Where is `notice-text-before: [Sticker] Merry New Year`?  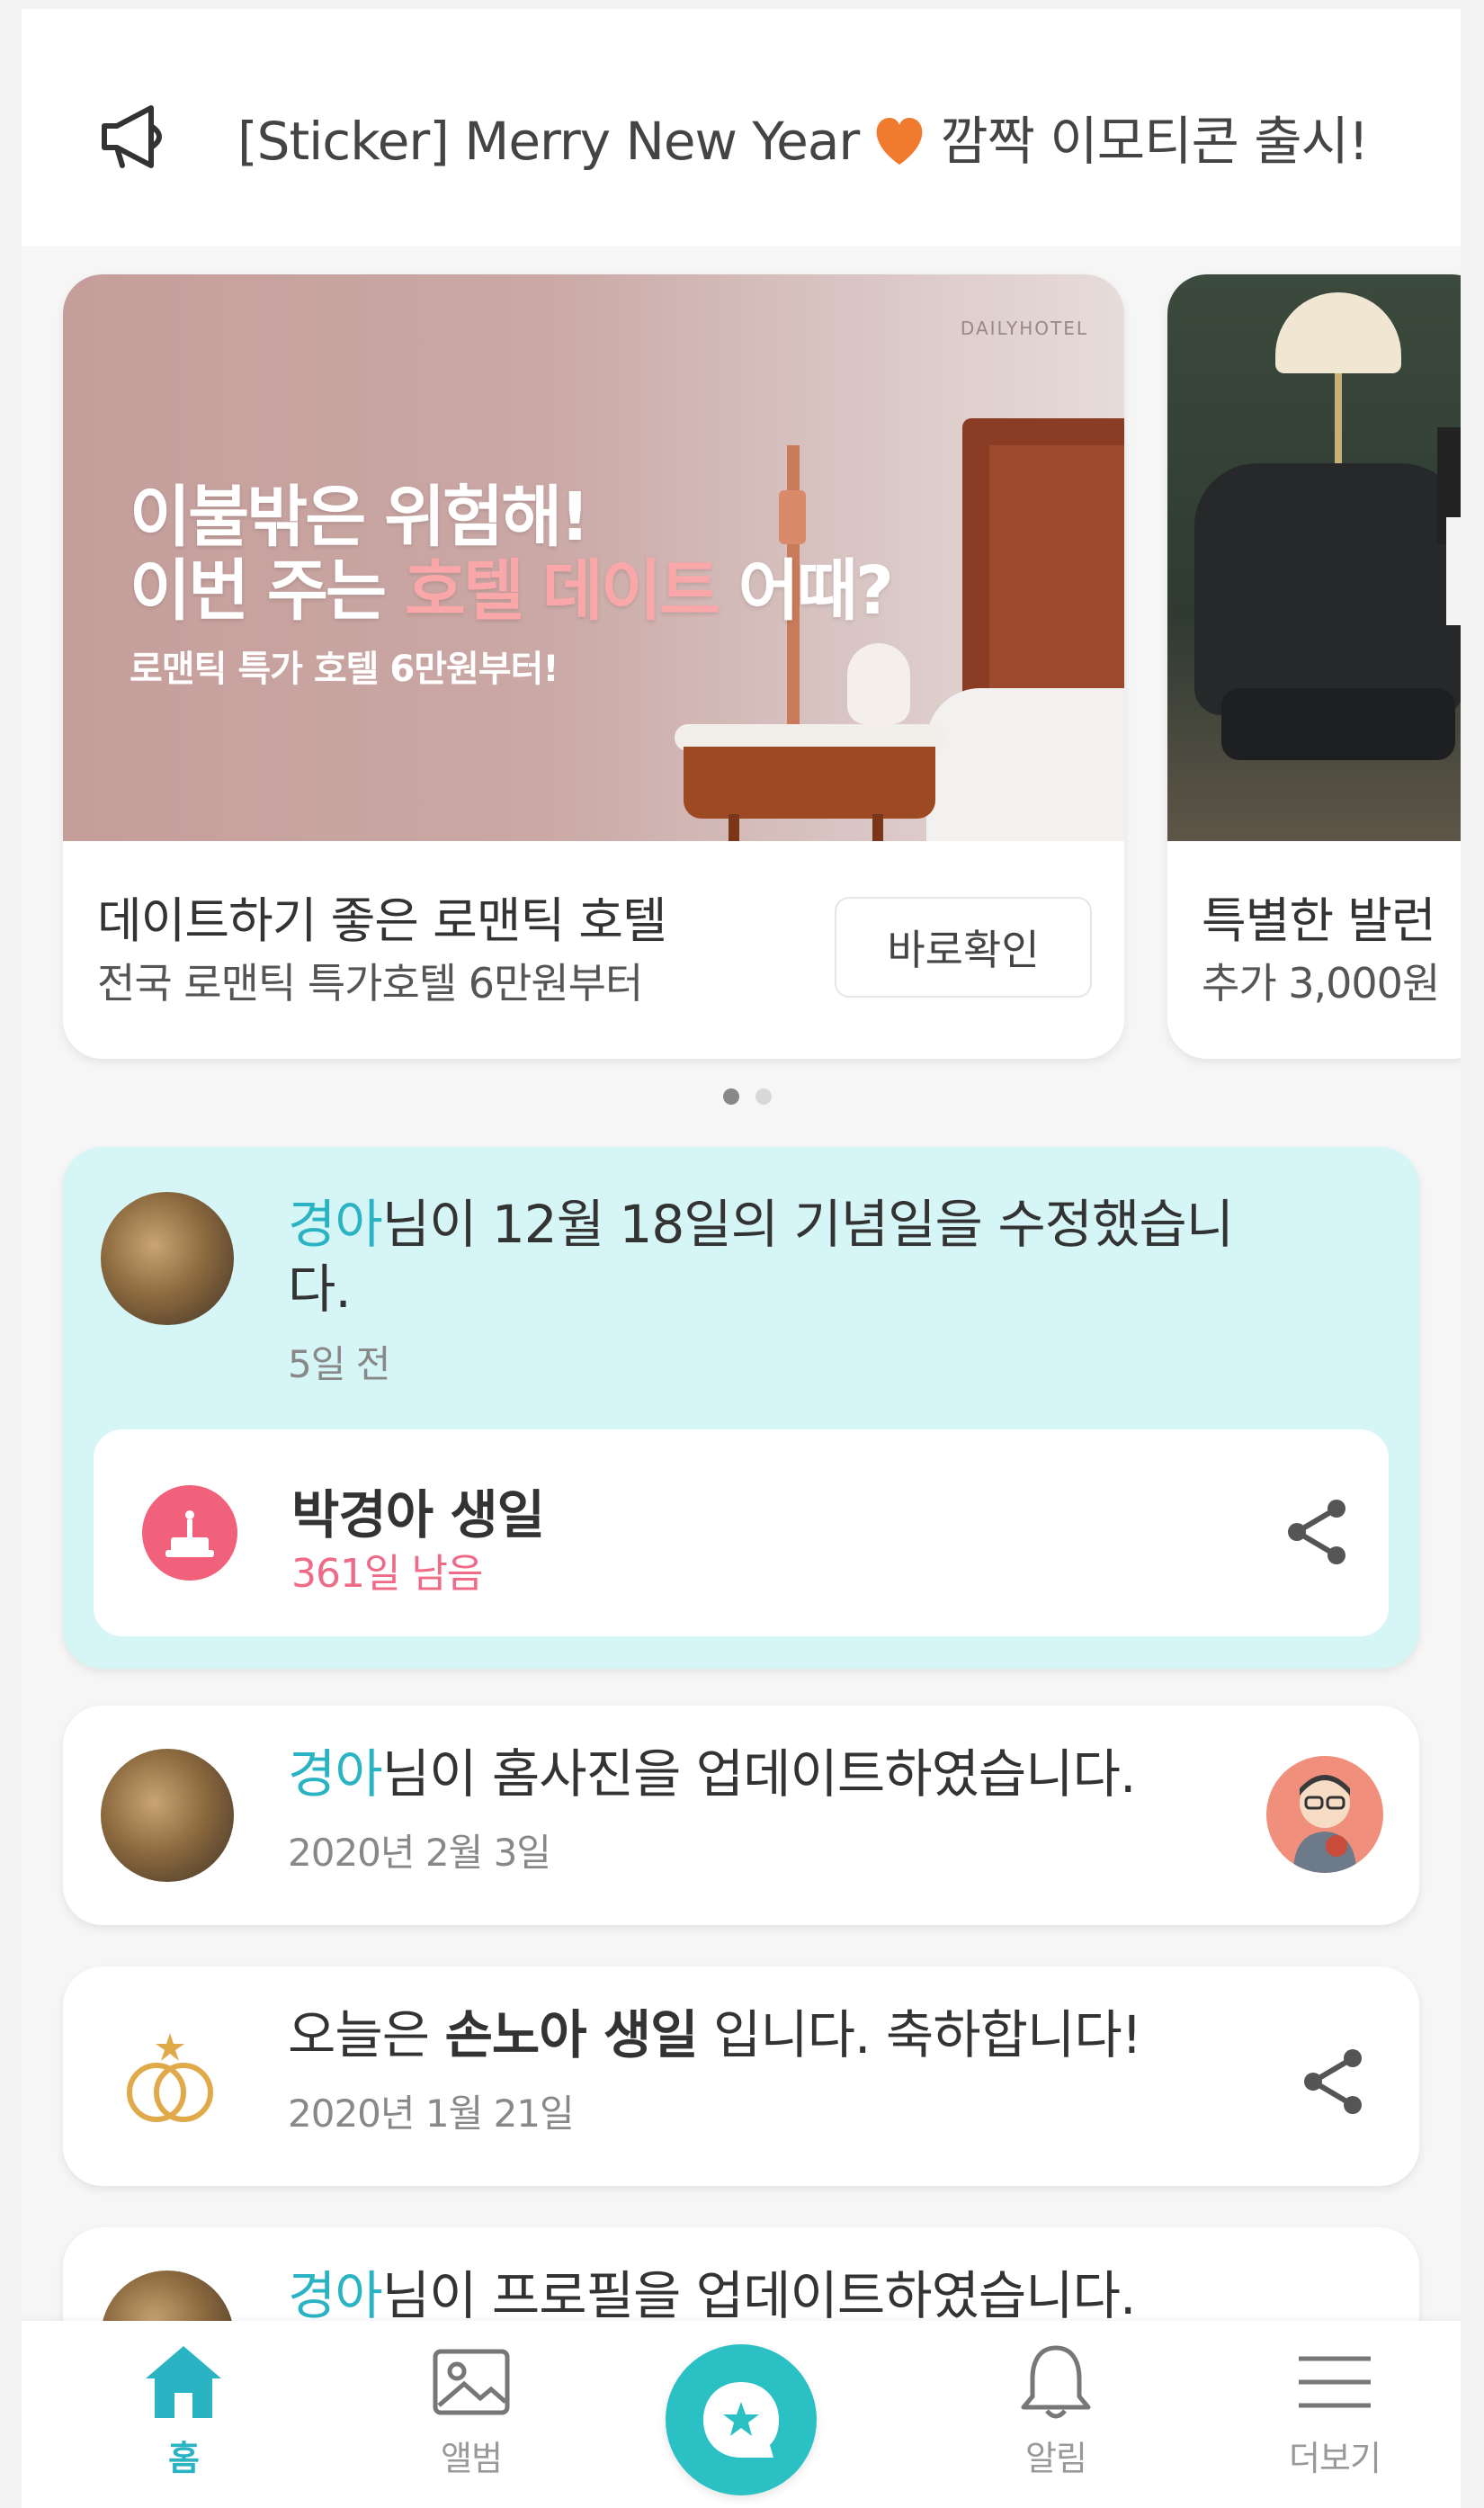
notice-text-before: [Sticker] Merry New Year is located at coordinates (548, 142).